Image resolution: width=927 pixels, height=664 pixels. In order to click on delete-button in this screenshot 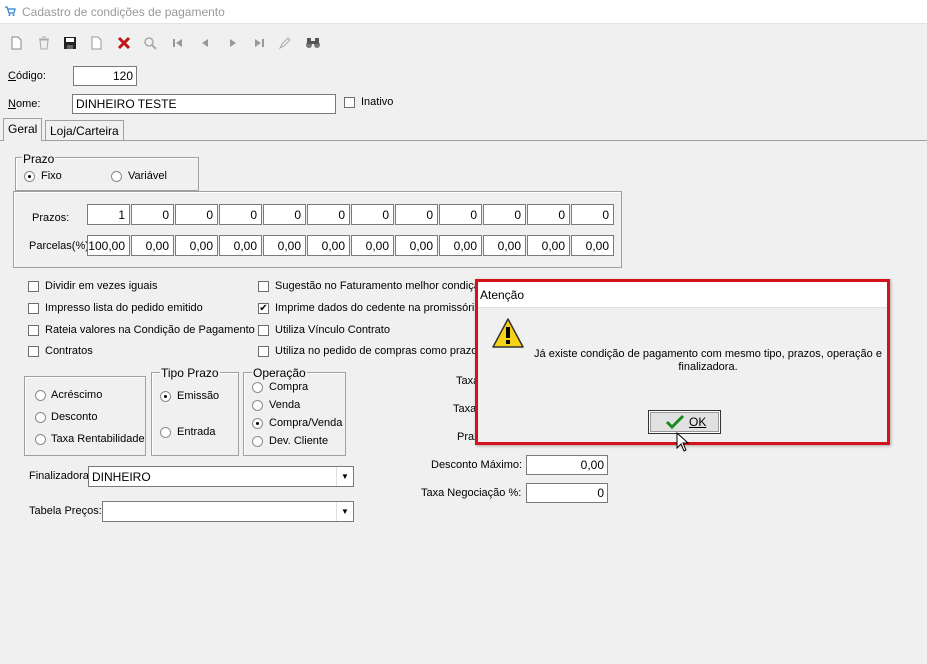, I will do `click(44, 43)`.